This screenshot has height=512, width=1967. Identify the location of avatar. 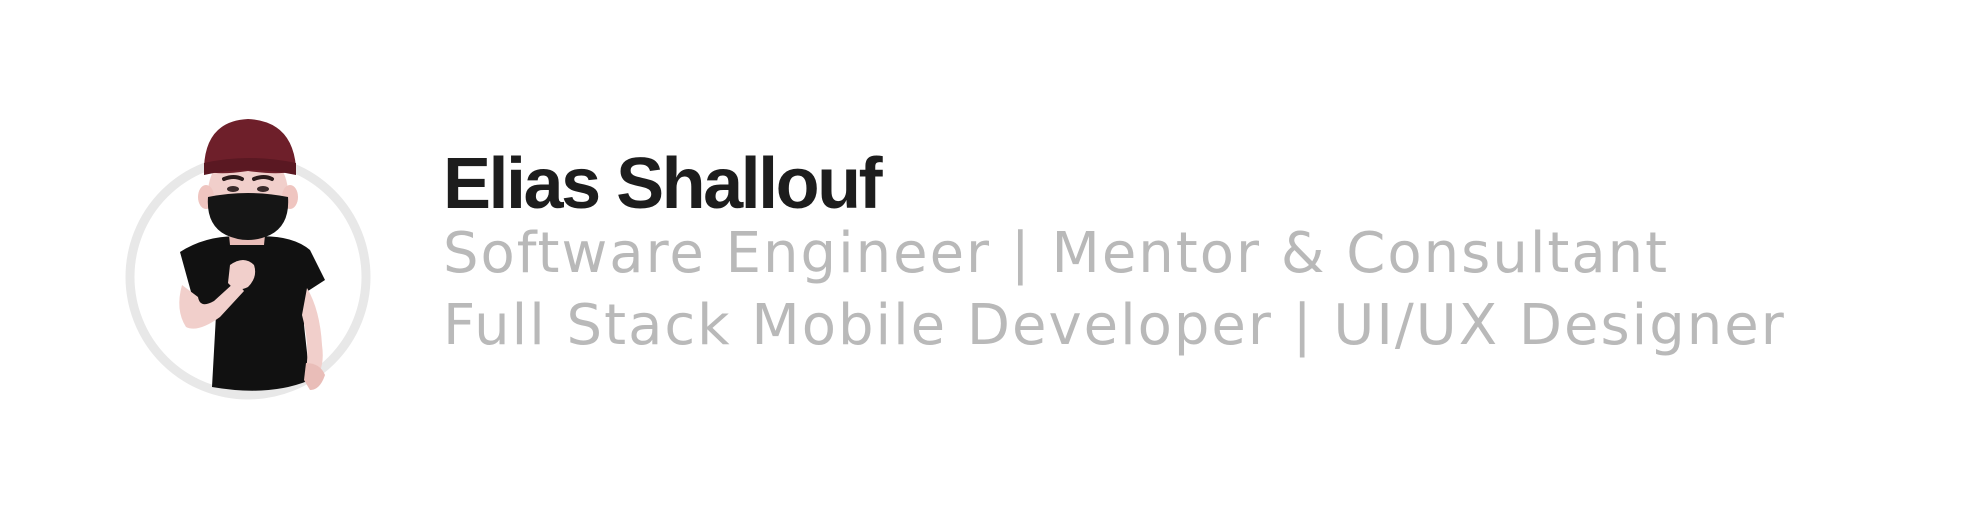
(250, 255).